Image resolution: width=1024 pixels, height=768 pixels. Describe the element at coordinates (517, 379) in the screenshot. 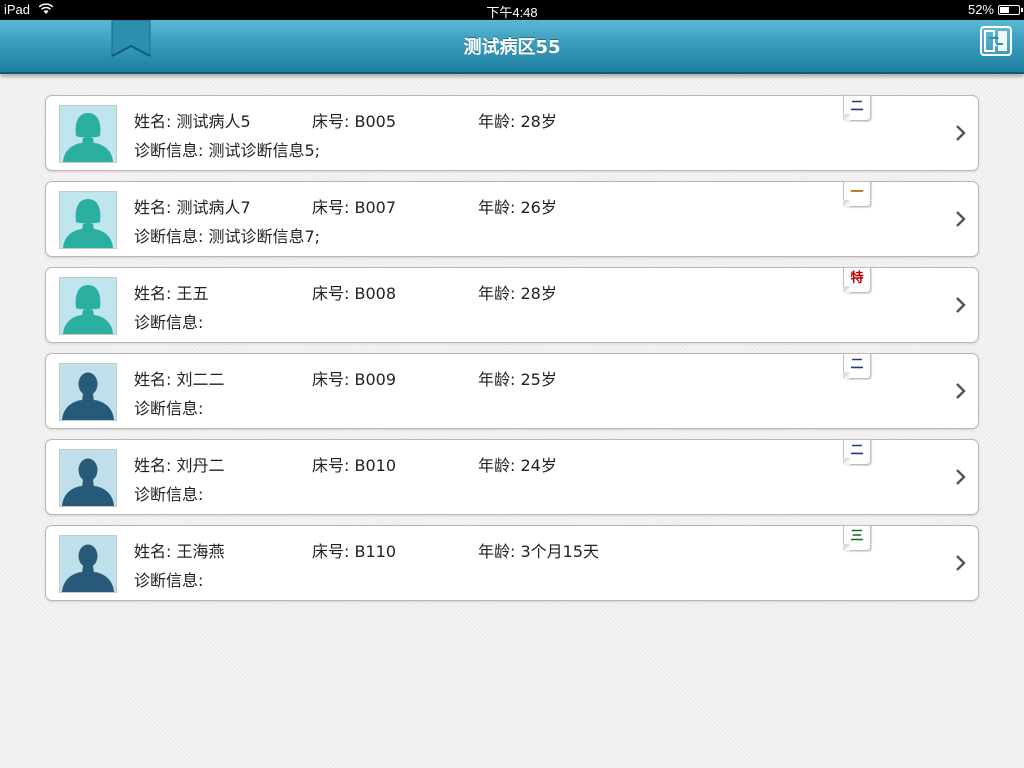

I see `patient-age: 年龄: 25岁` at that location.